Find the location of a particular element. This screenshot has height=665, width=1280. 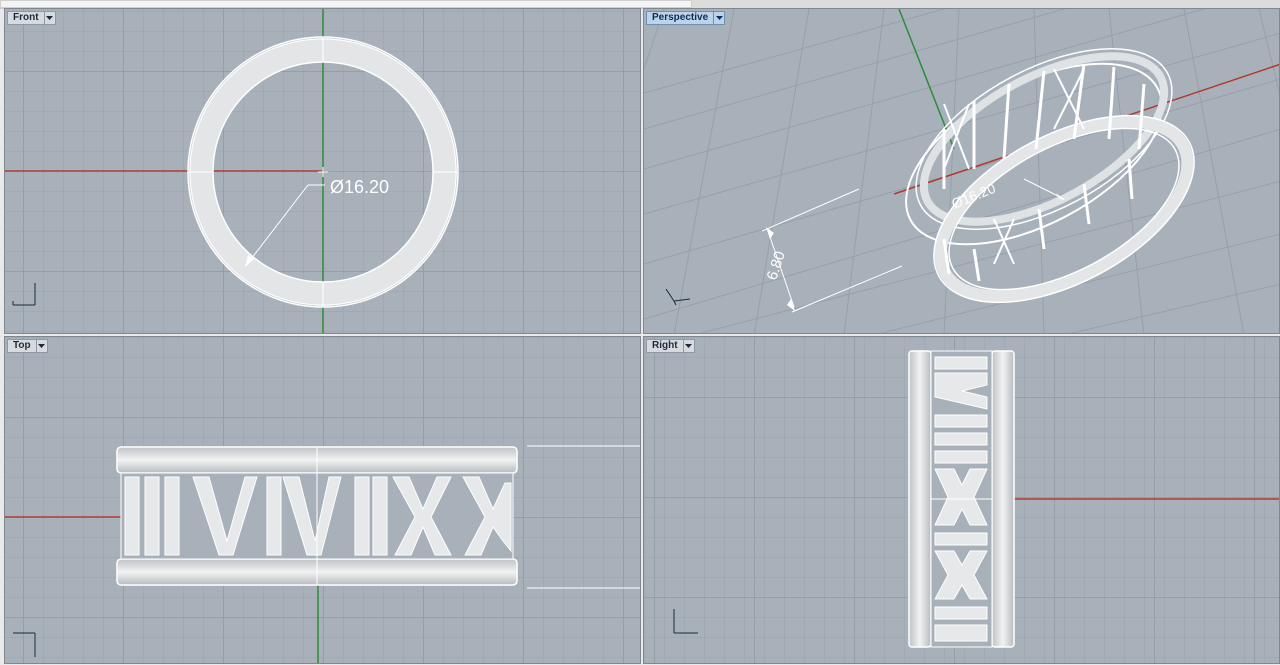

ring-top-profile is located at coordinates (317, 516).